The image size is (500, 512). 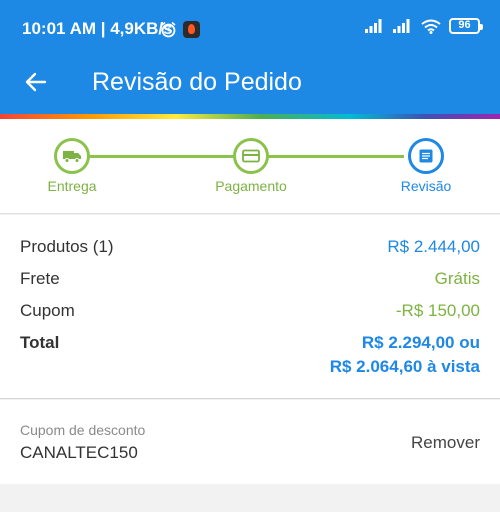 I want to click on coupon-section-label: Cupom de desconto, so click(x=83, y=430).